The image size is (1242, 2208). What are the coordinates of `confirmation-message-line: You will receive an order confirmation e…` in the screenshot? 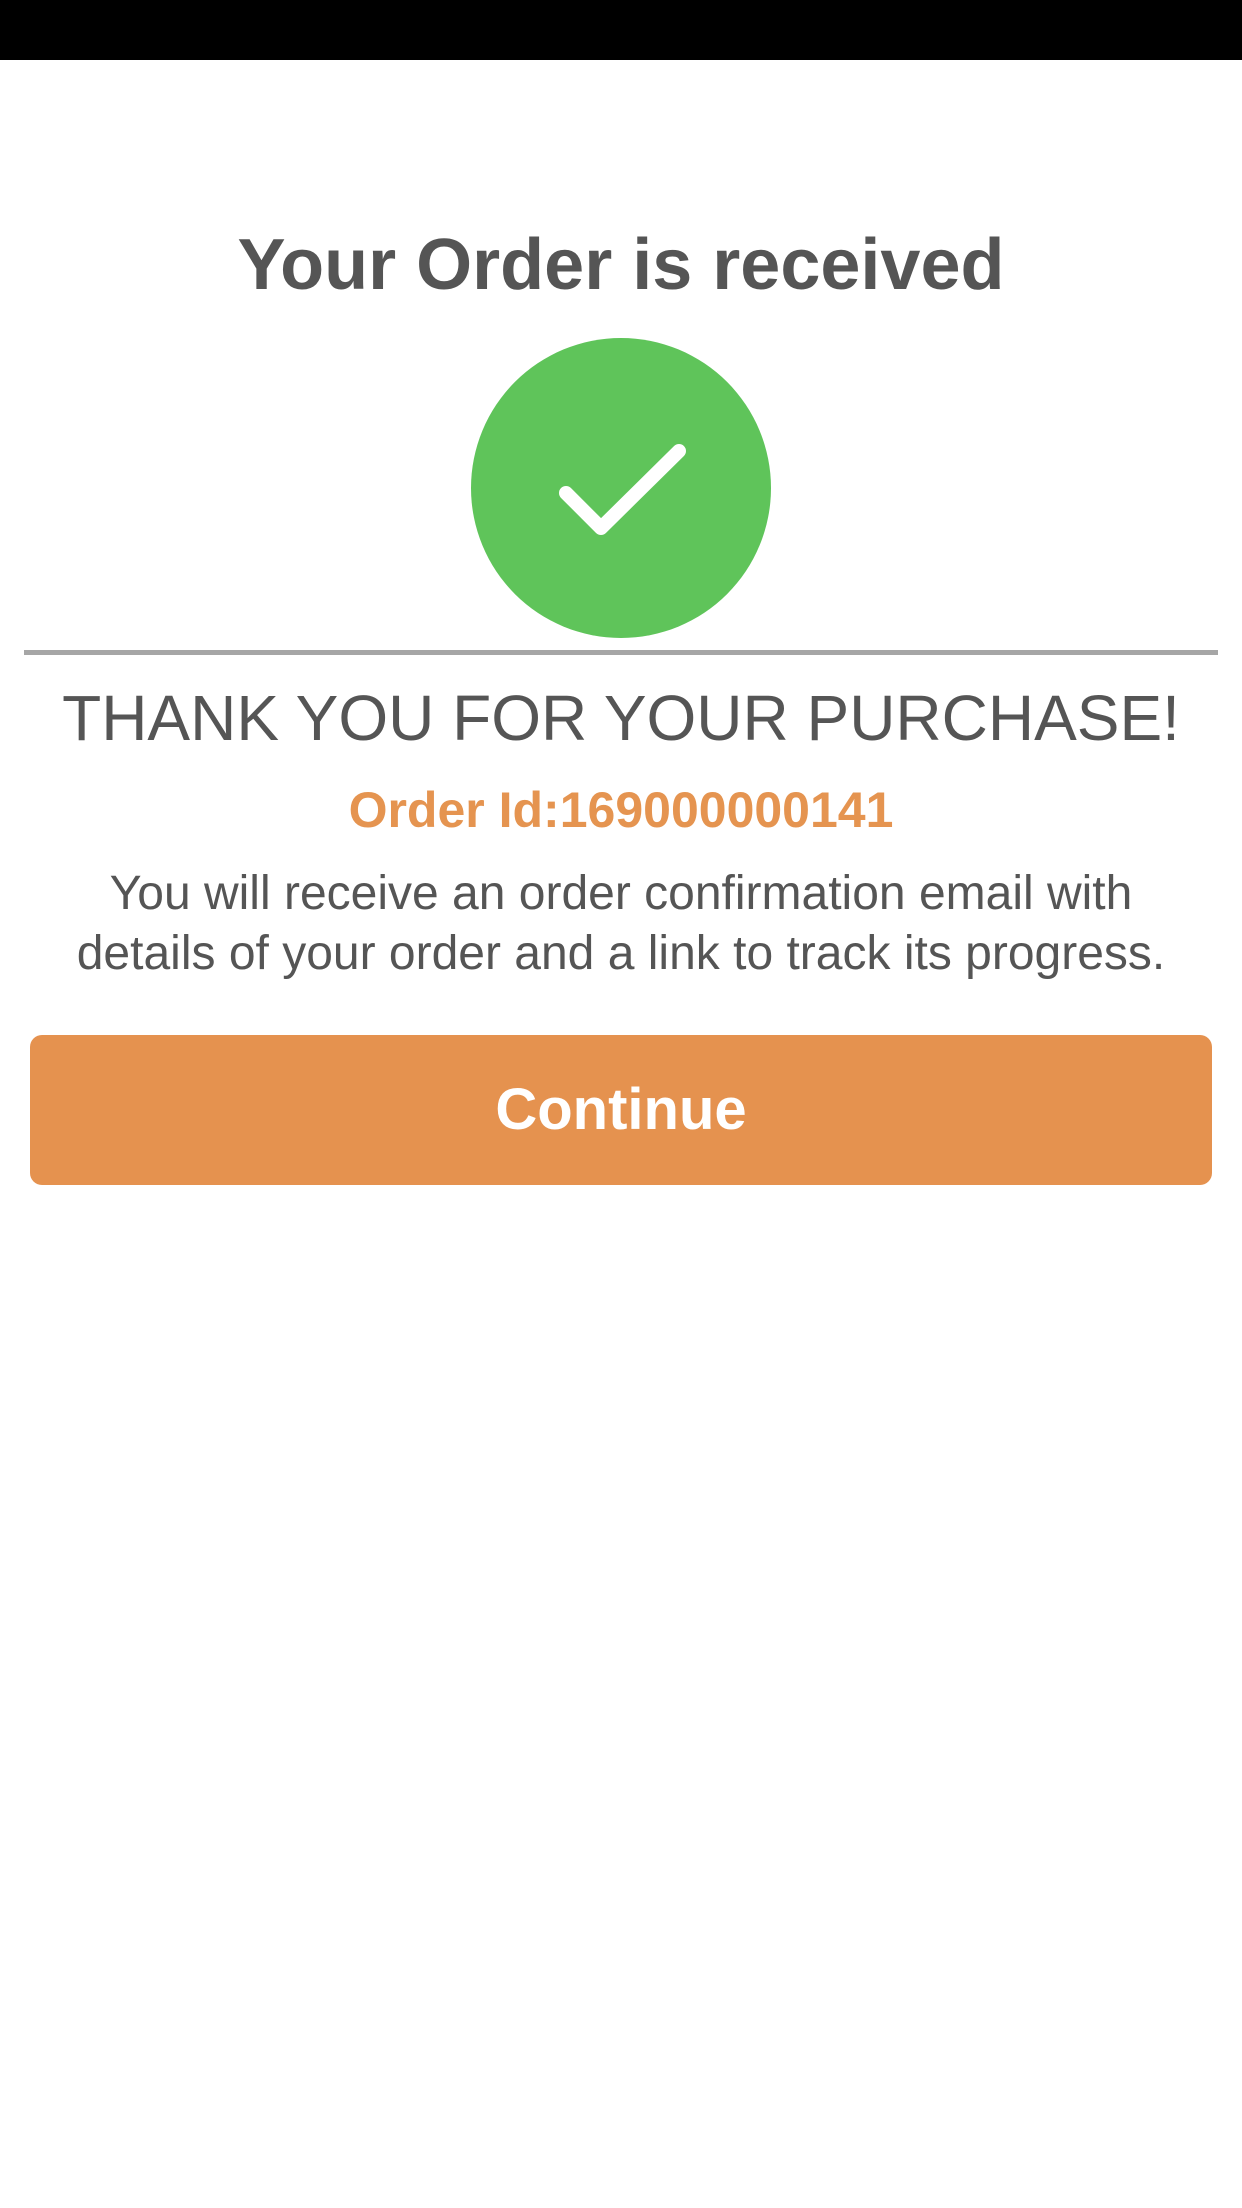 It's located at (621, 893).